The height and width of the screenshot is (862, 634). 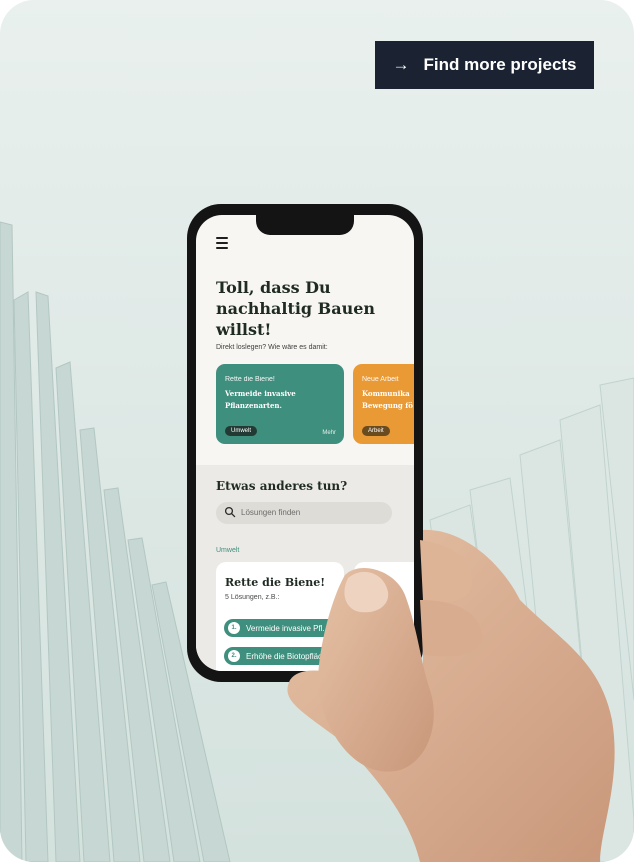 I want to click on tile-kicker: Neue Arbeit, so click(x=380, y=379).